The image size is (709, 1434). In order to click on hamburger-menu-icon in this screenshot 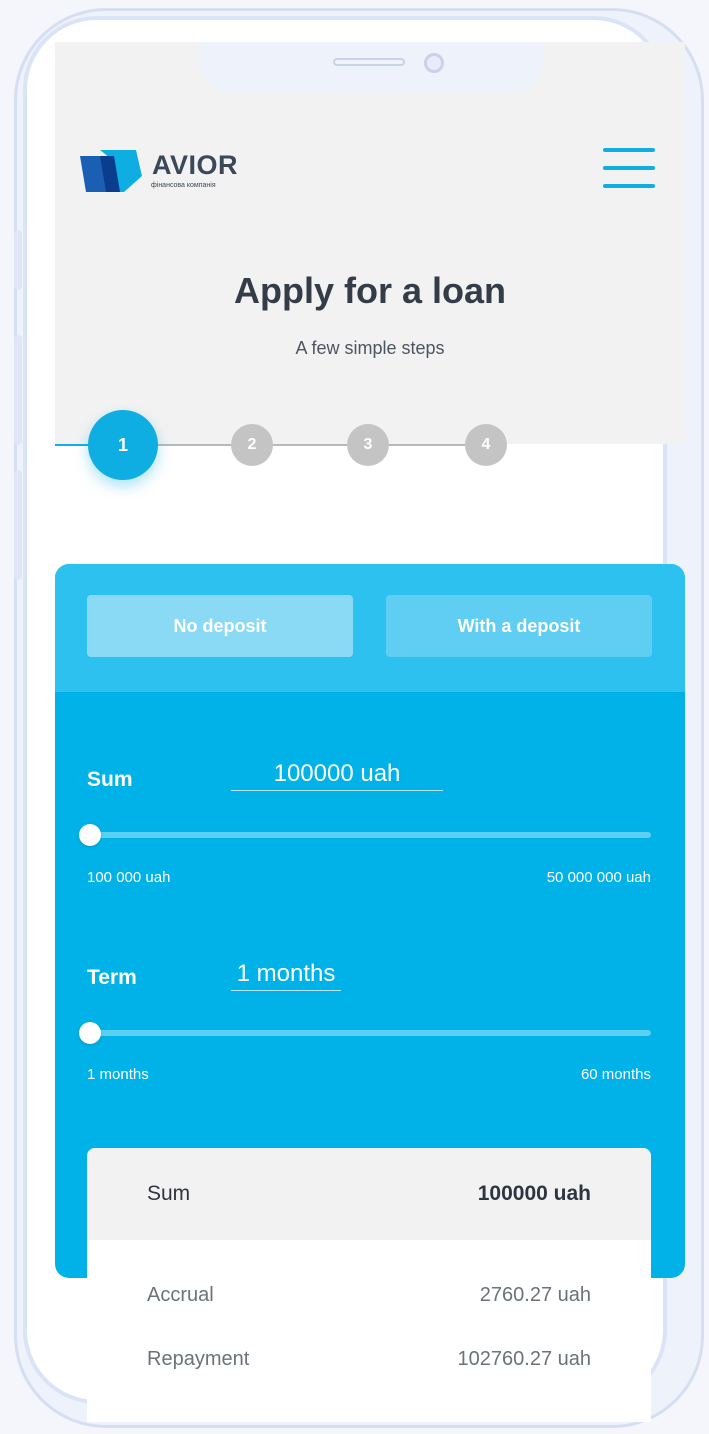, I will do `click(629, 168)`.